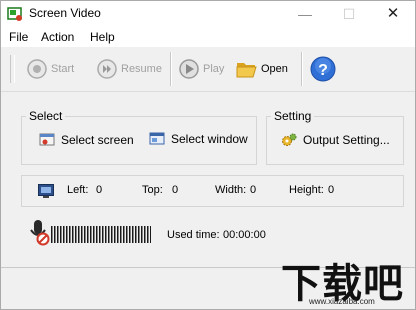 This screenshot has height=310, width=416. I want to click on select-screen-label: Select screen, so click(97, 140).